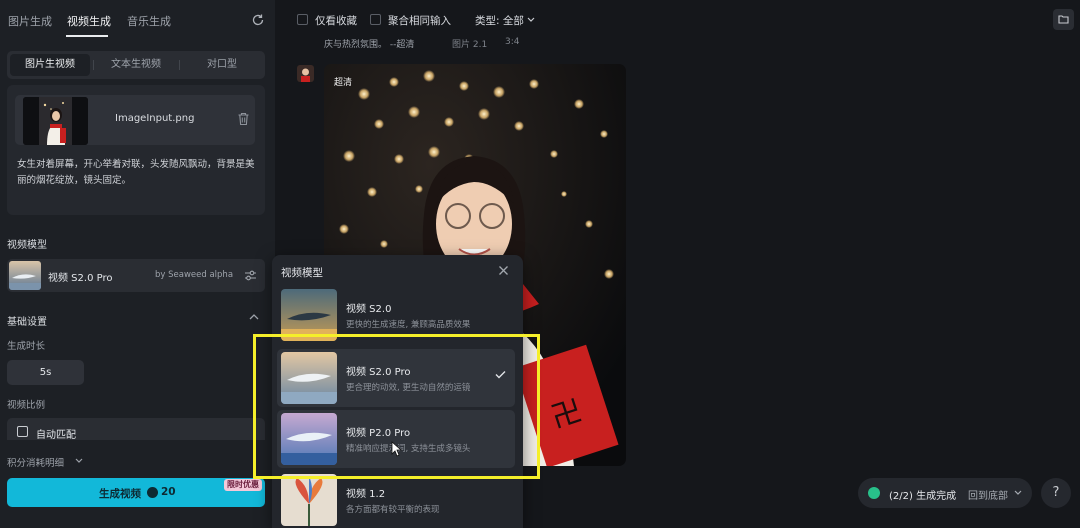  What do you see at coordinates (25, 275) in the screenshot?
I see `model-thumbnail` at bounding box center [25, 275].